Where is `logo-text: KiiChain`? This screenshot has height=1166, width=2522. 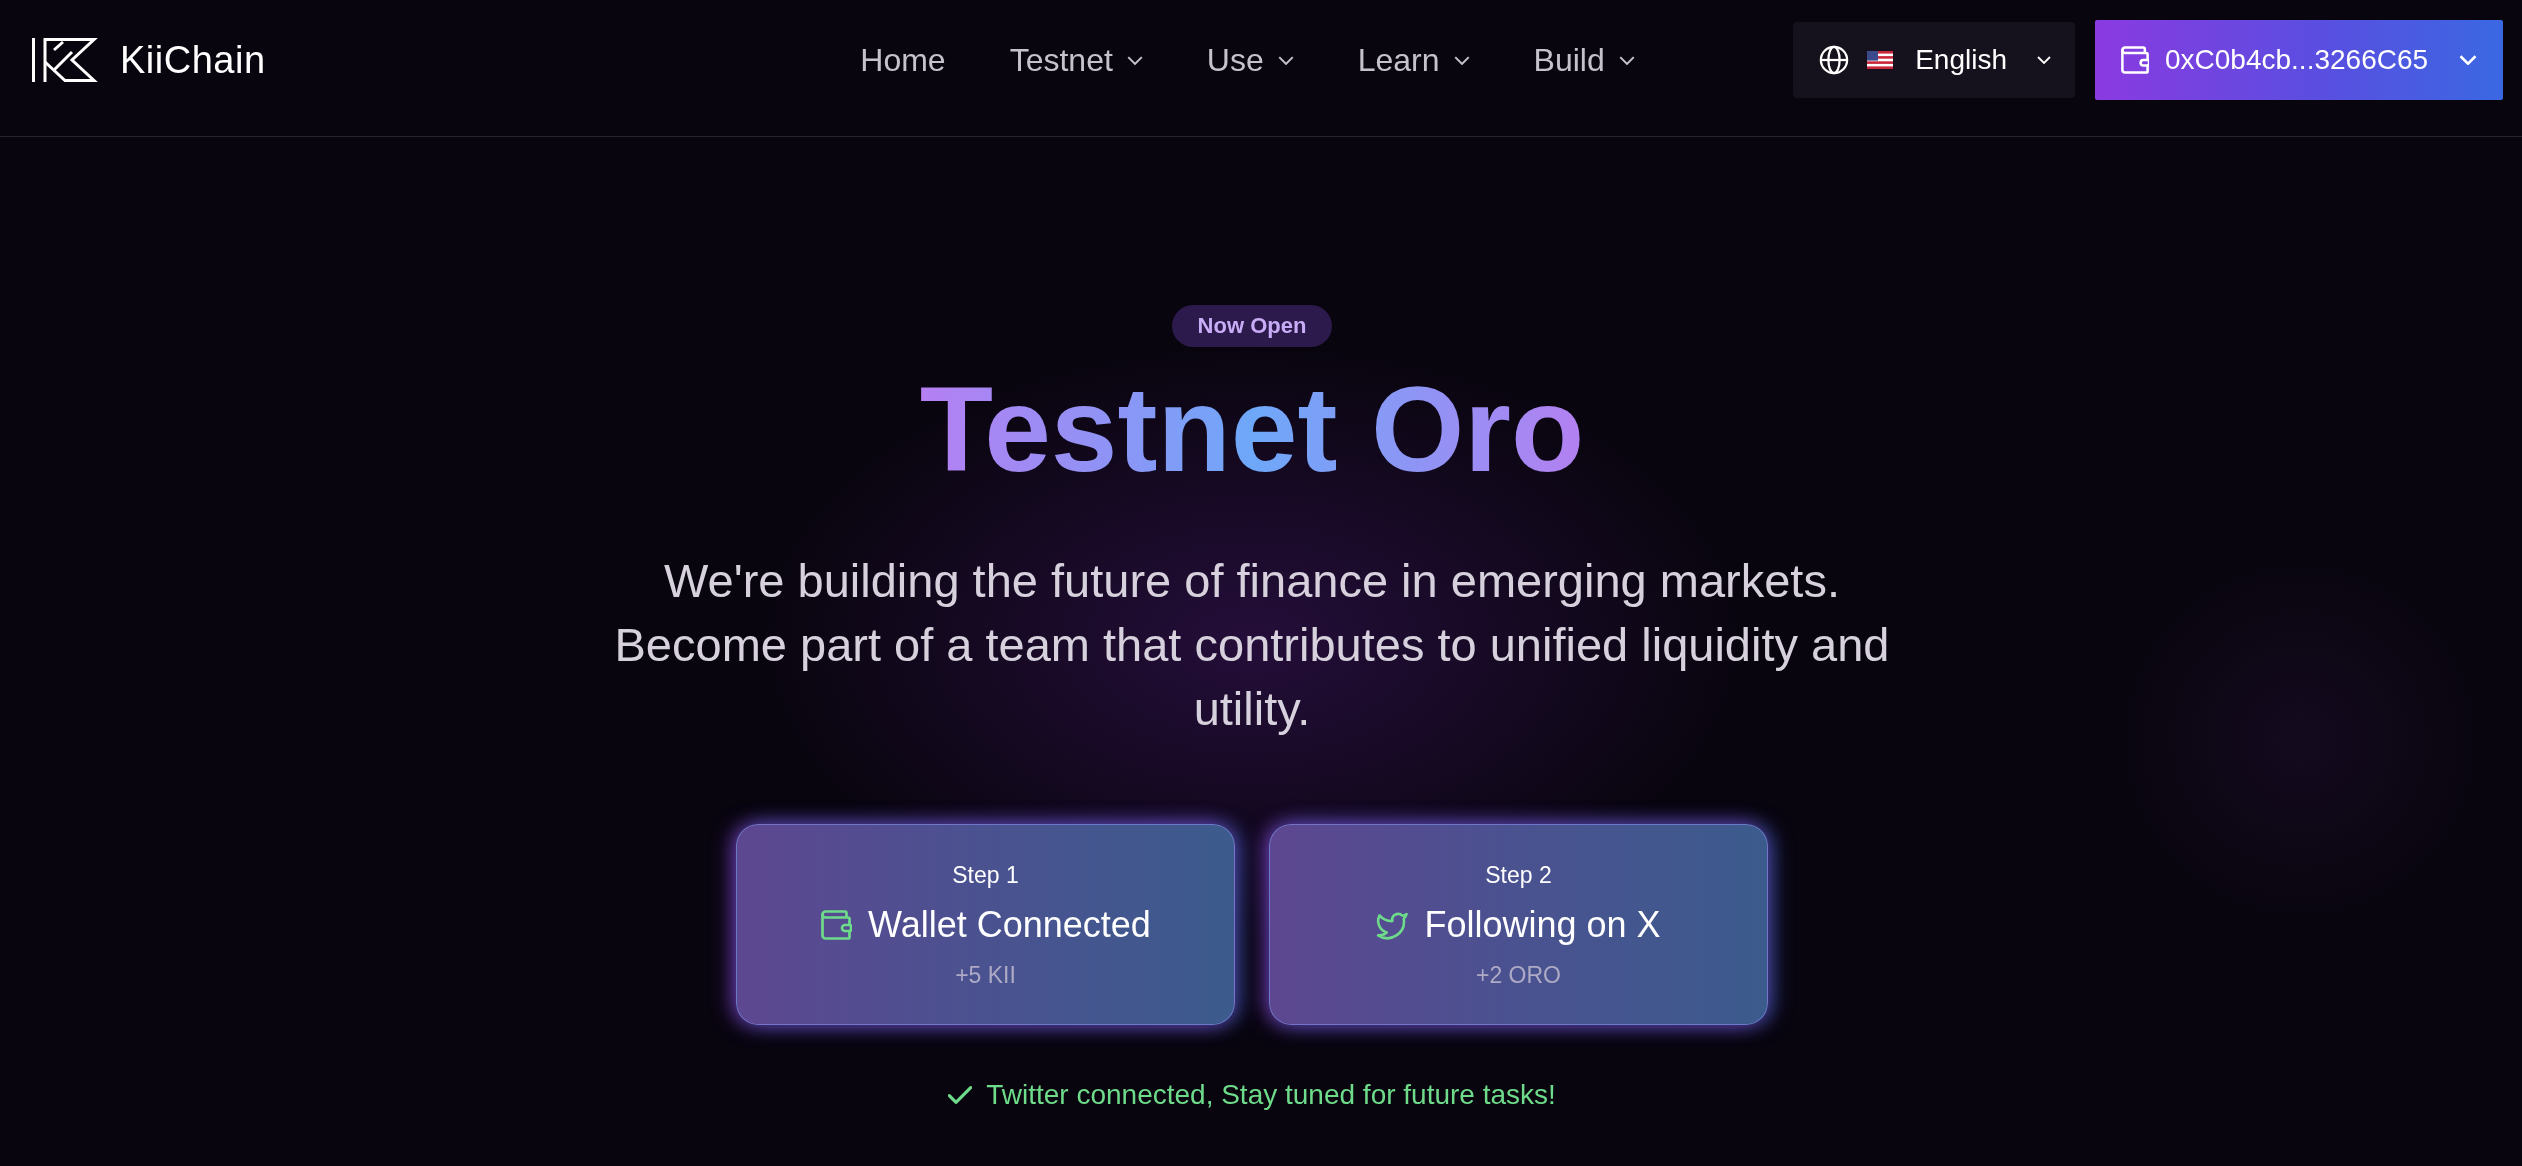
logo-text: KiiChain is located at coordinates (193, 60).